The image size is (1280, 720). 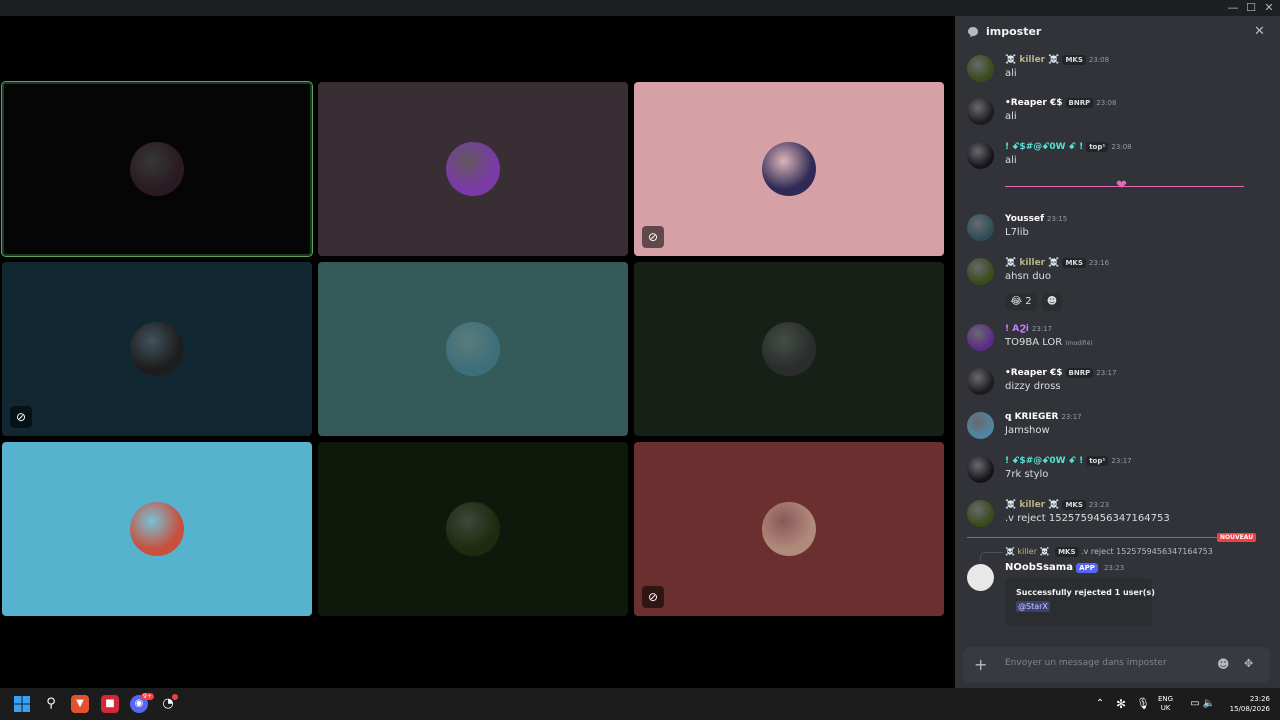 I want to click on message-text: ahsn duo, so click(x=1028, y=276).